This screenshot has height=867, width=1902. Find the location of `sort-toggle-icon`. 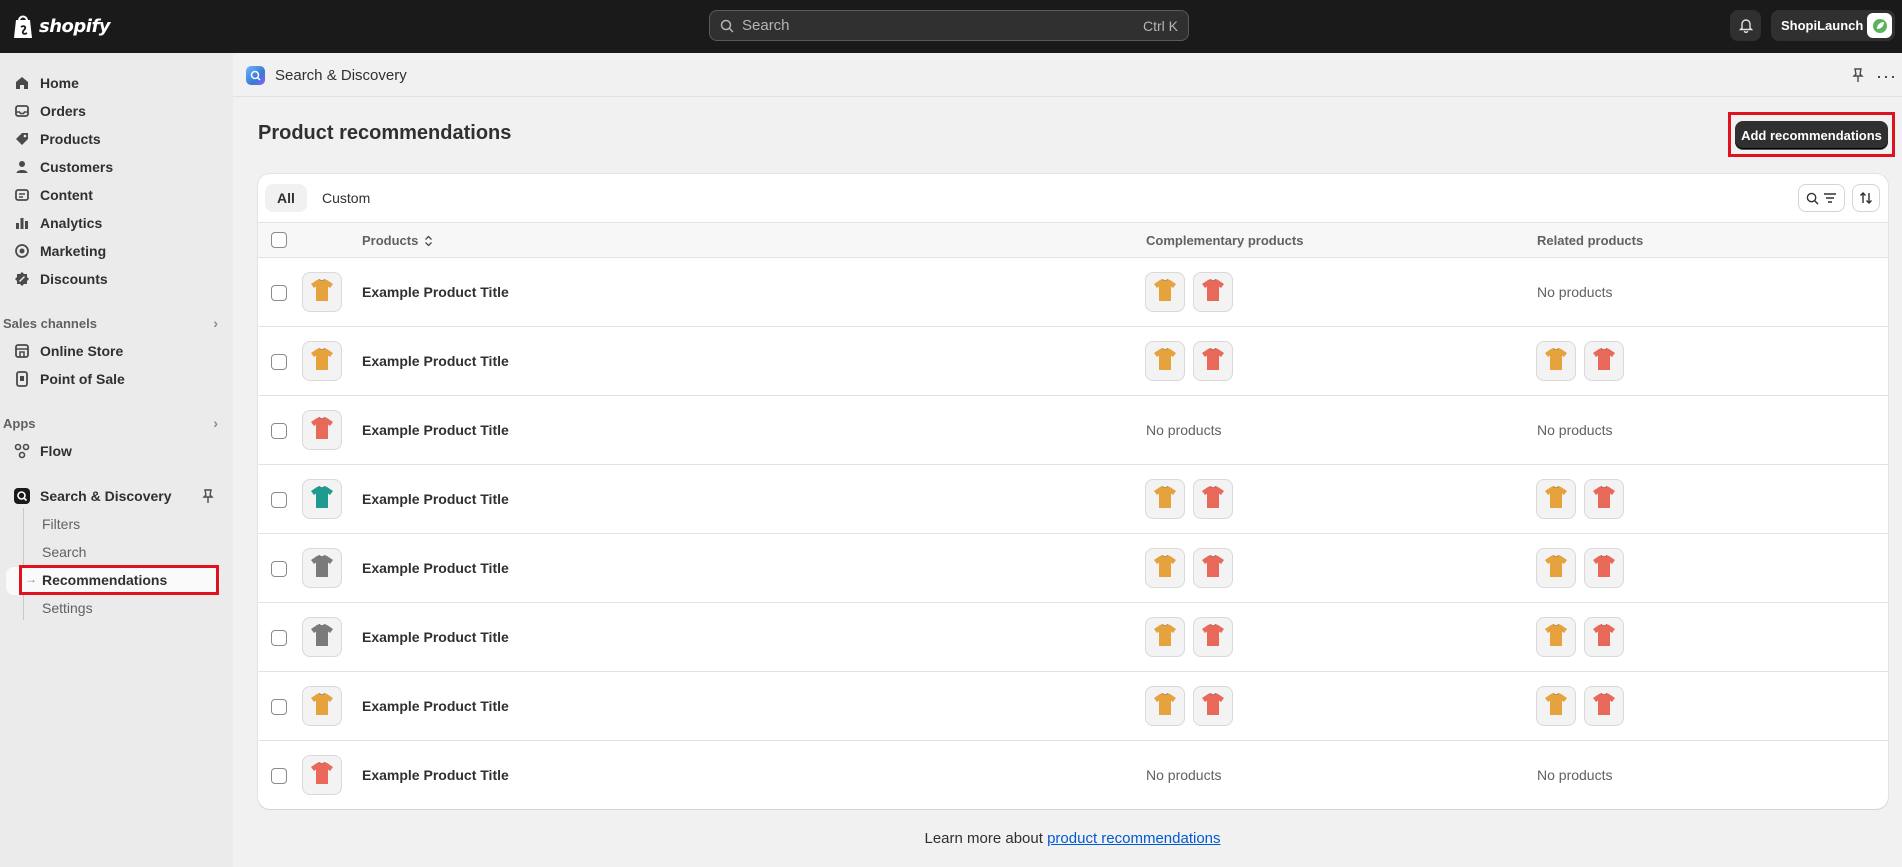

sort-toggle-icon is located at coordinates (429, 240).